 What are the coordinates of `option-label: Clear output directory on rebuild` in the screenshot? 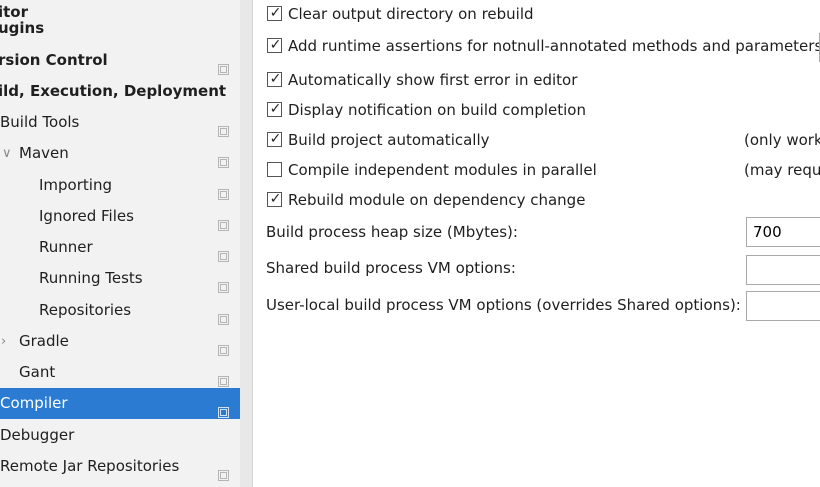 It's located at (411, 14).